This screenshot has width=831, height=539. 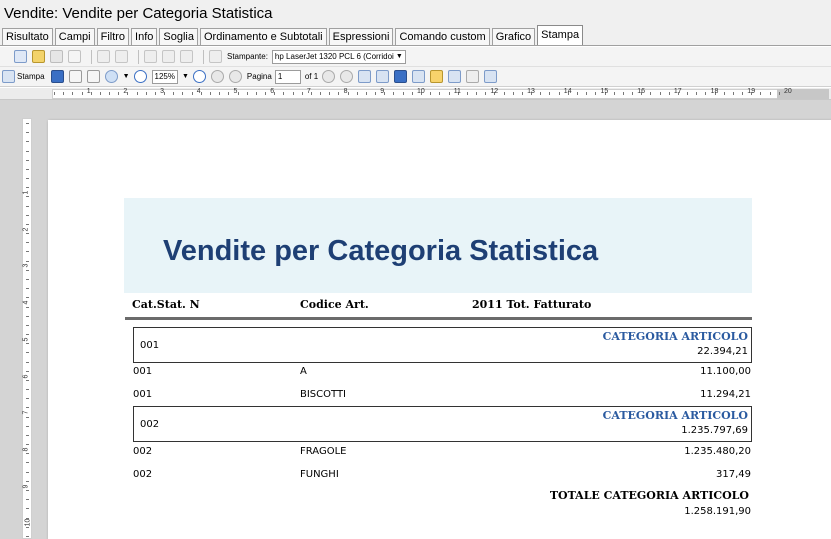 I want to click on row-value: 1.235.480,20, so click(x=717, y=451).